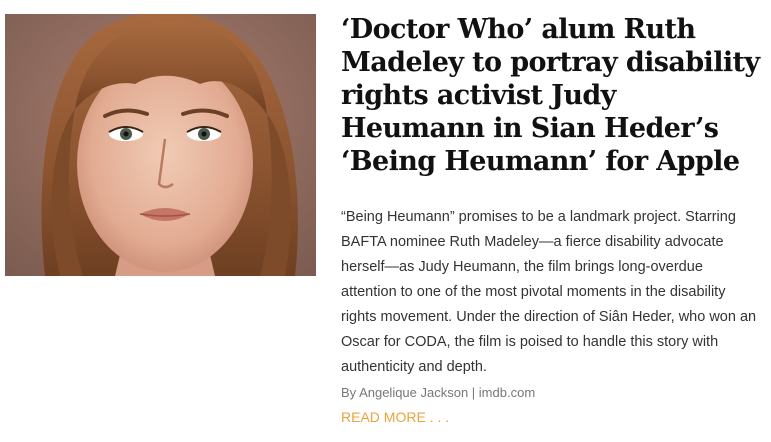  I want to click on read-more-link: READ MORE . . ., so click(395, 417).